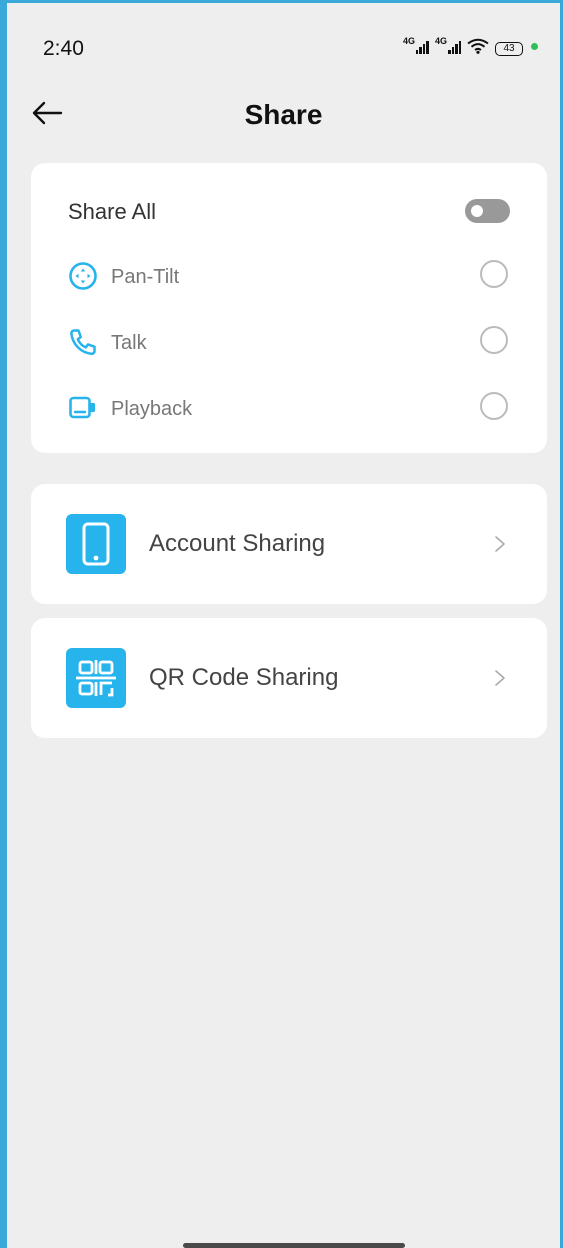 Image resolution: width=563 pixels, height=1248 pixels. I want to click on permission-label: Playback, so click(152, 409).